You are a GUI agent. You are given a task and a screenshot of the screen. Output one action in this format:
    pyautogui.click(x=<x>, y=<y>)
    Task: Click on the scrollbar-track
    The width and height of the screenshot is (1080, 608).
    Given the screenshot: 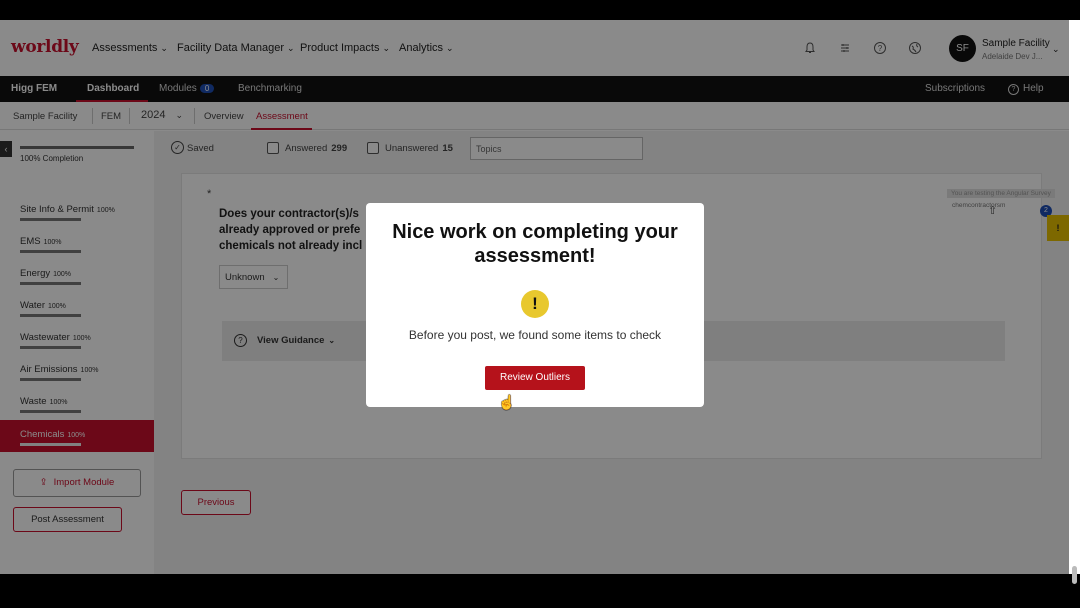 What is the action you would take?
    pyautogui.click(x=1074, y=297)
    